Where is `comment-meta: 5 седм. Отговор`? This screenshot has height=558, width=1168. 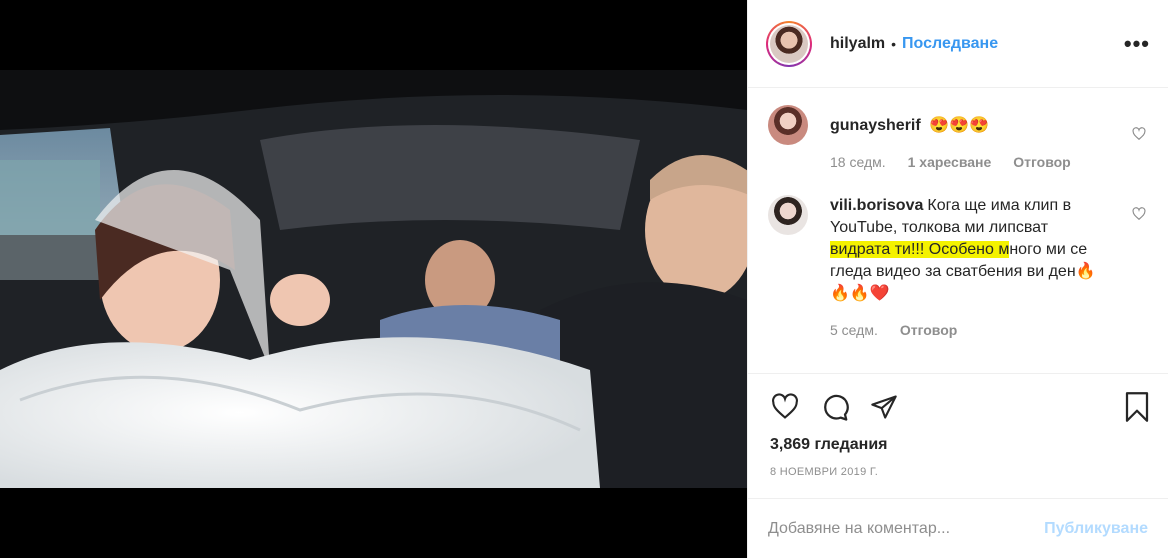
comment-meta: 5 седм. Отговор is located at coordinates (970, 330).